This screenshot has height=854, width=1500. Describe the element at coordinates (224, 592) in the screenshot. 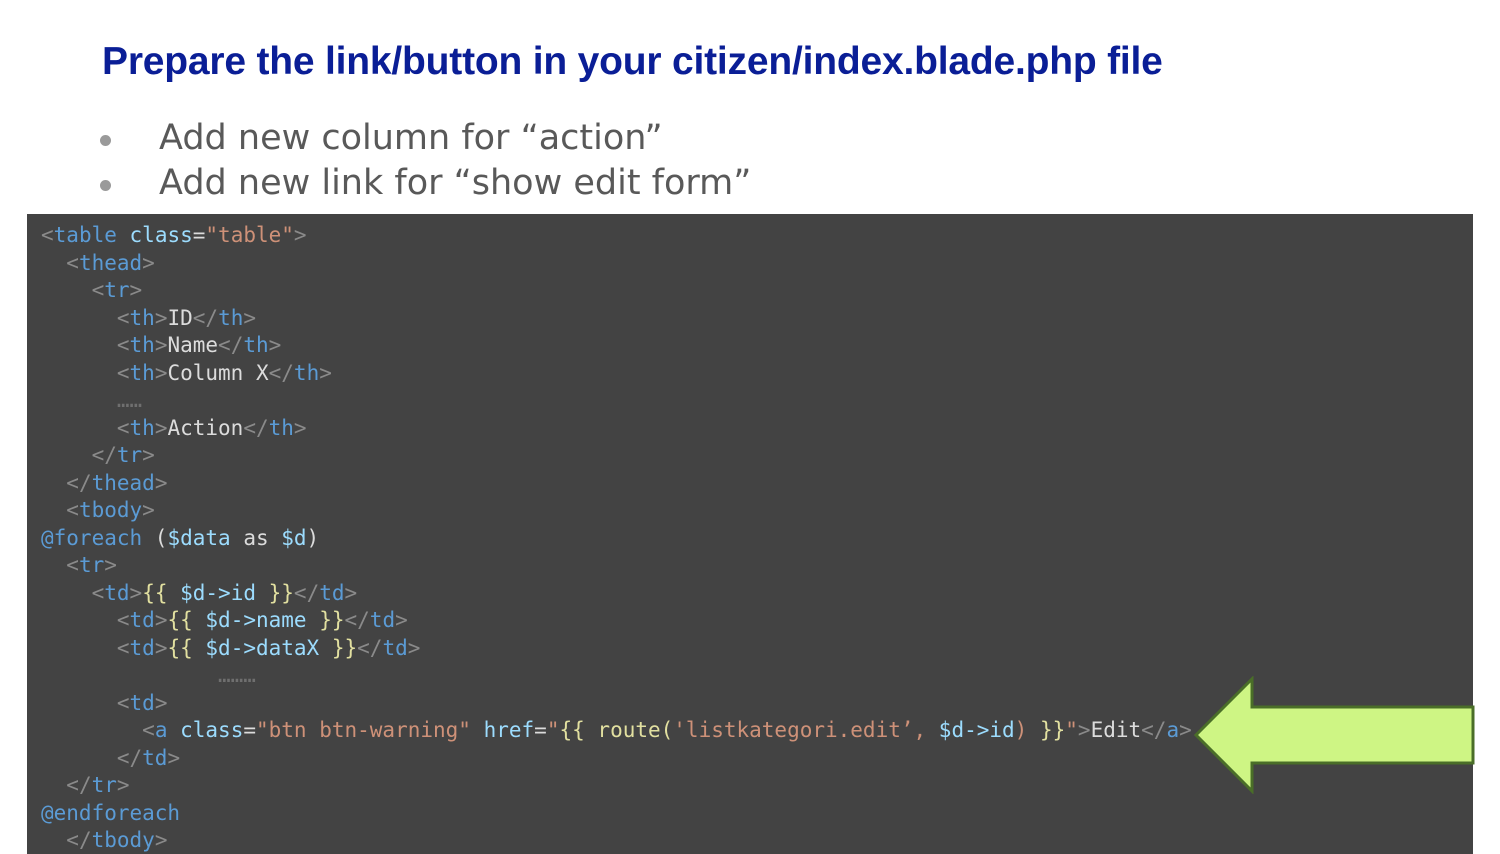

I see `code-line: <td>{{ $d->id }}</td>` at that location.